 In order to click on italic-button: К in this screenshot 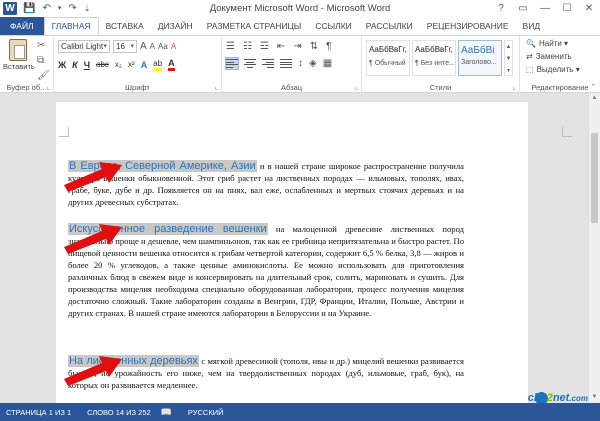, I will do `click(75, 65)`.